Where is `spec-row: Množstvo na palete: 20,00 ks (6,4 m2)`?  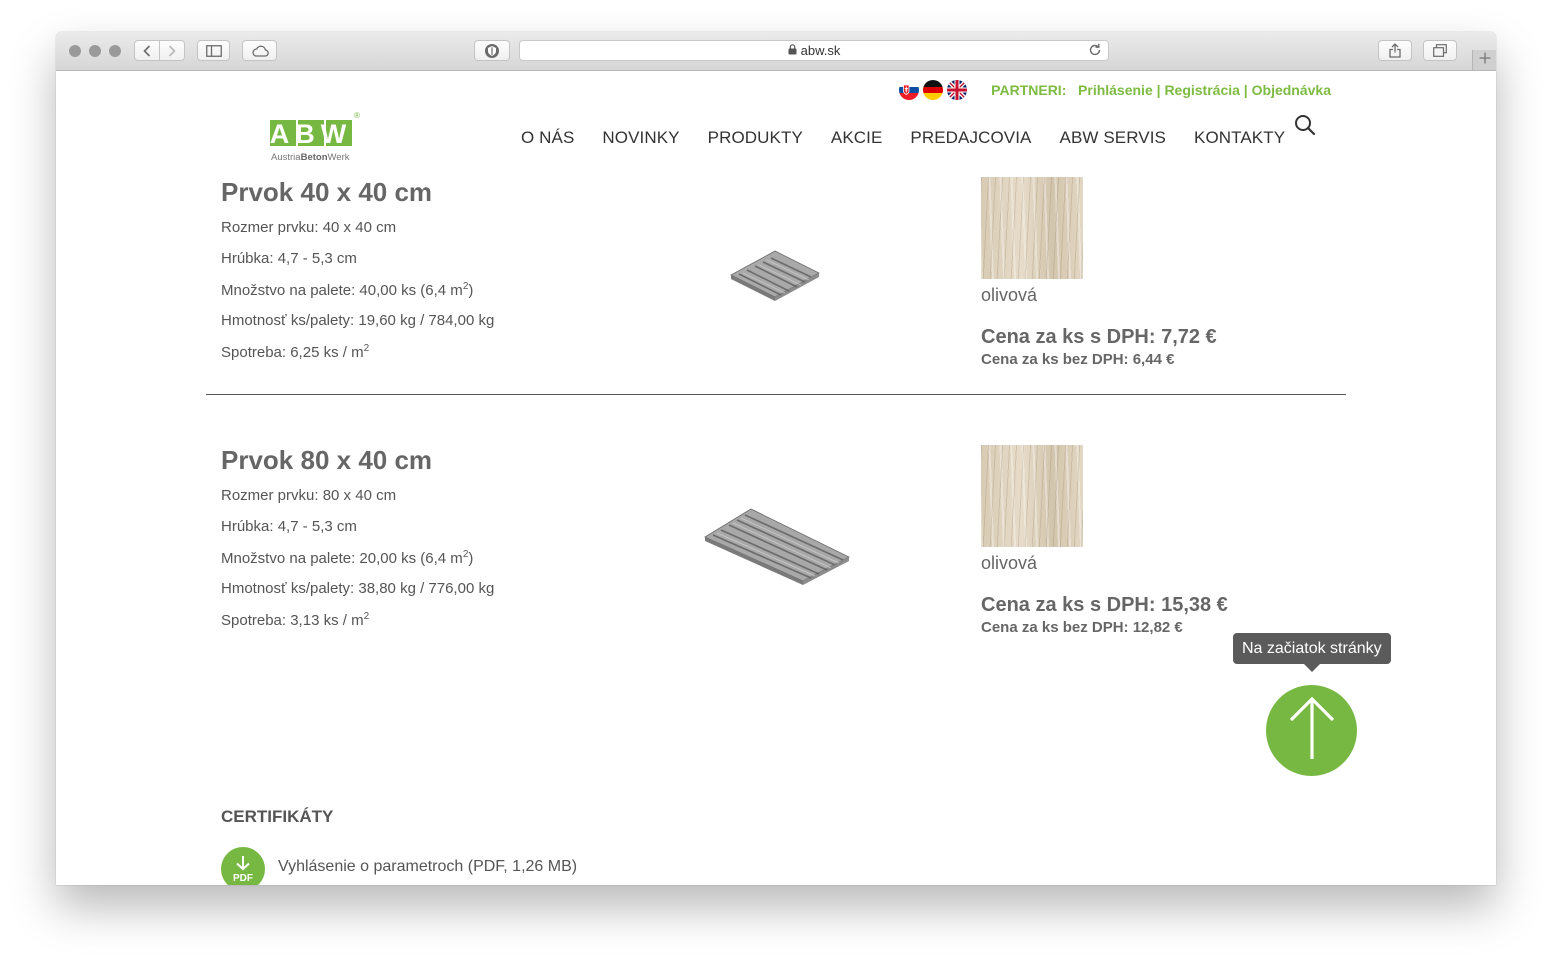 spec-row: Množstvo na palete: 20,00 ks (6,4 m2) is located at coordinates (347, 558).